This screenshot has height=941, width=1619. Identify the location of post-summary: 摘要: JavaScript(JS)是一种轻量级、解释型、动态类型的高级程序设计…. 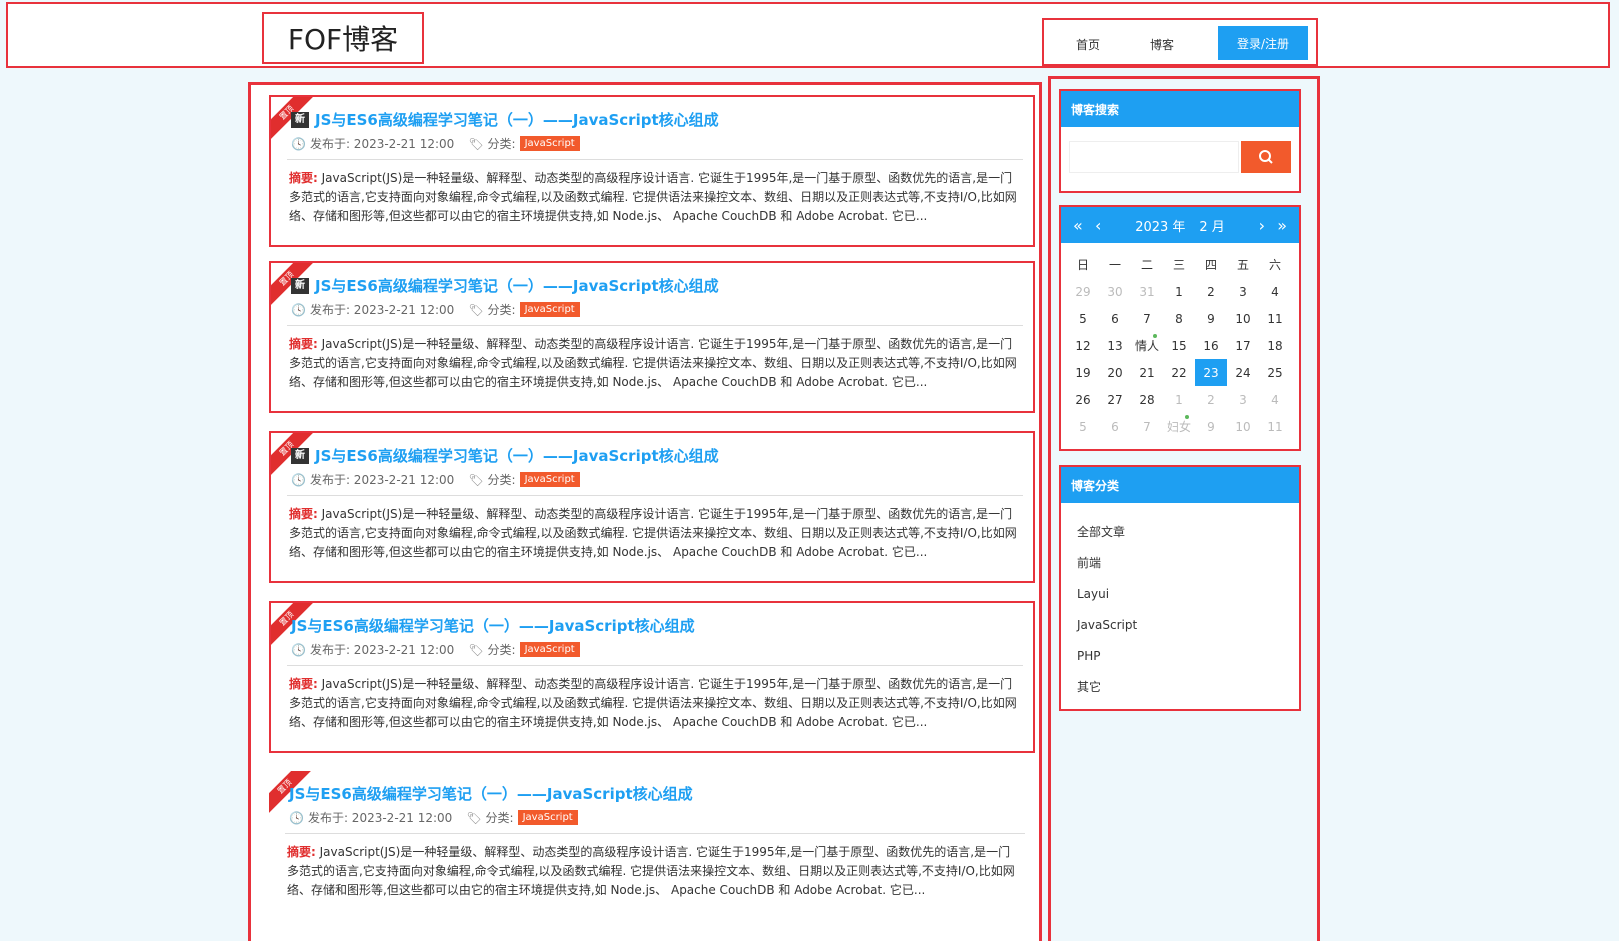
(654, 197).